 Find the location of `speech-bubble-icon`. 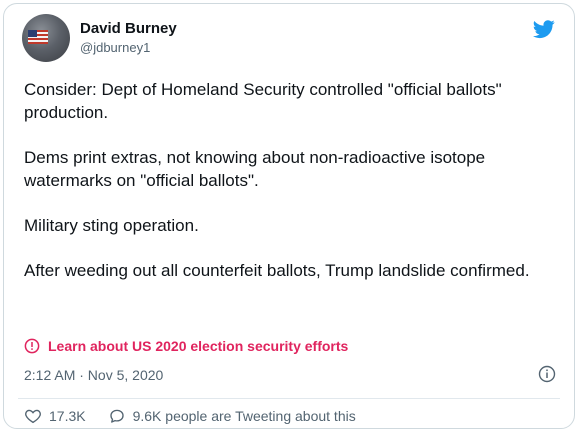

speech-bubble-icon is located at coordinates (116, 416).